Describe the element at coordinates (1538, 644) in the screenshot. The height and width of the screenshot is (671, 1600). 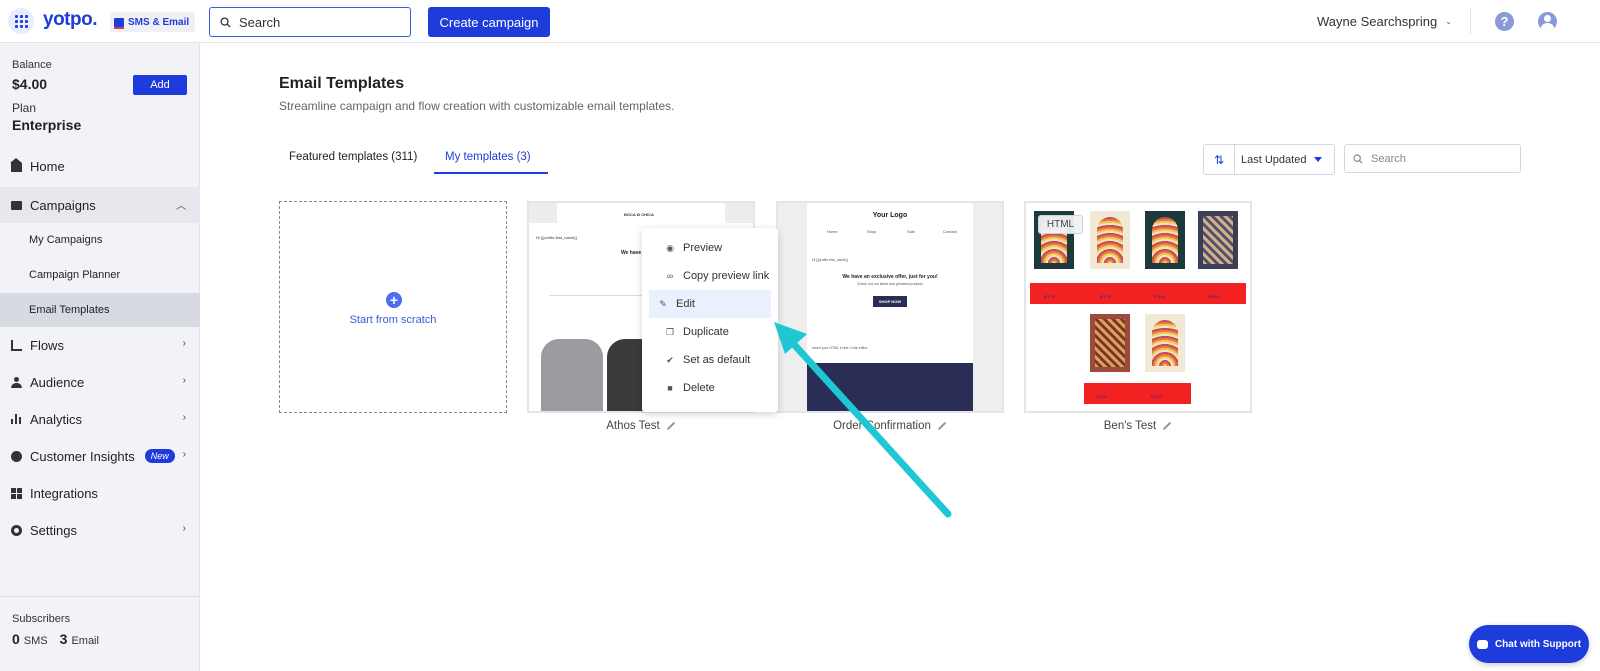
I see `chat-label: Chat with Support` at that location.